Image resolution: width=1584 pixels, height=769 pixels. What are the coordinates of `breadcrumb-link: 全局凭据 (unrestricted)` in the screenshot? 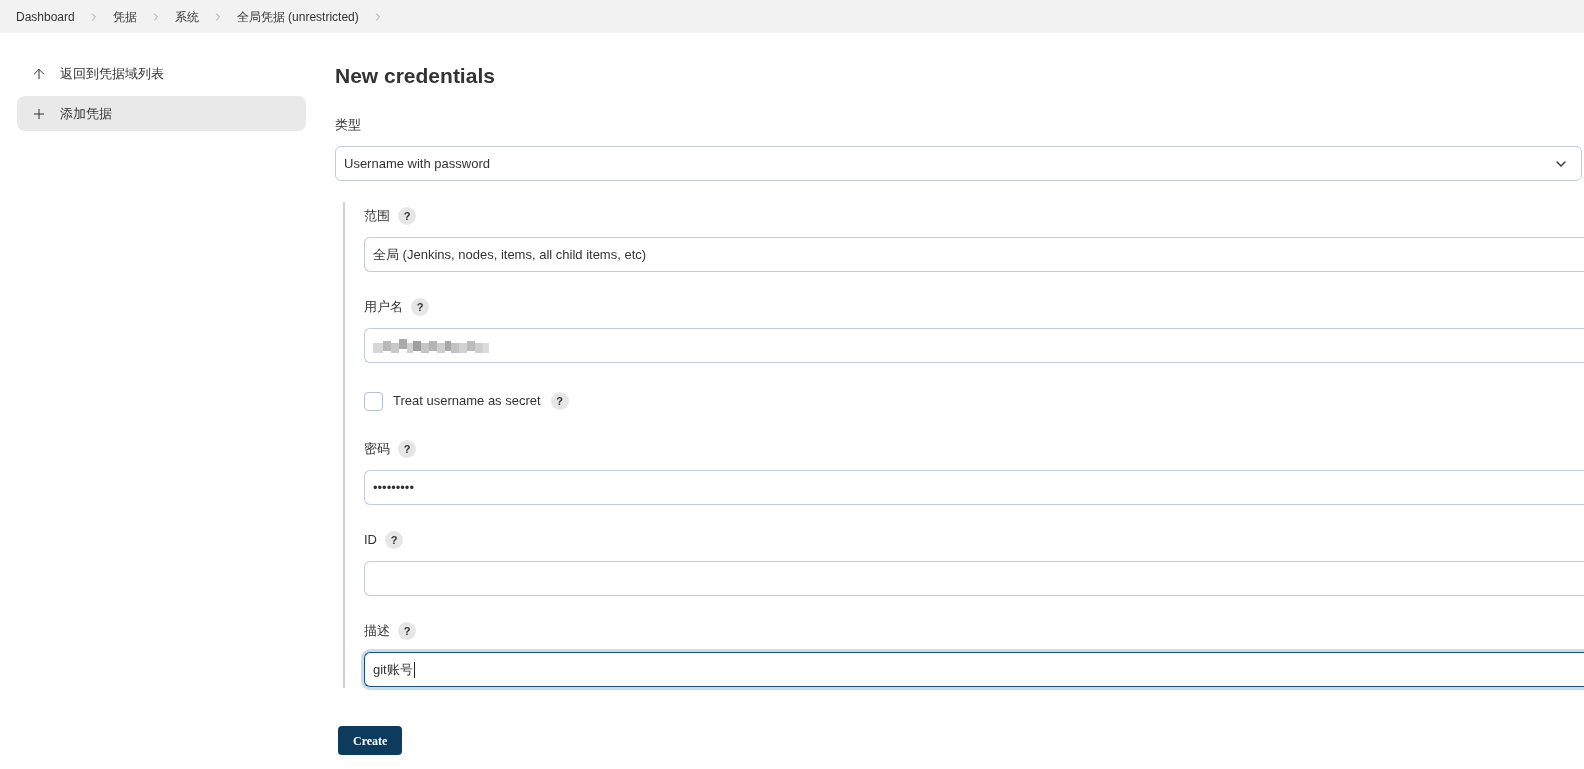 It's located at (297, 16).